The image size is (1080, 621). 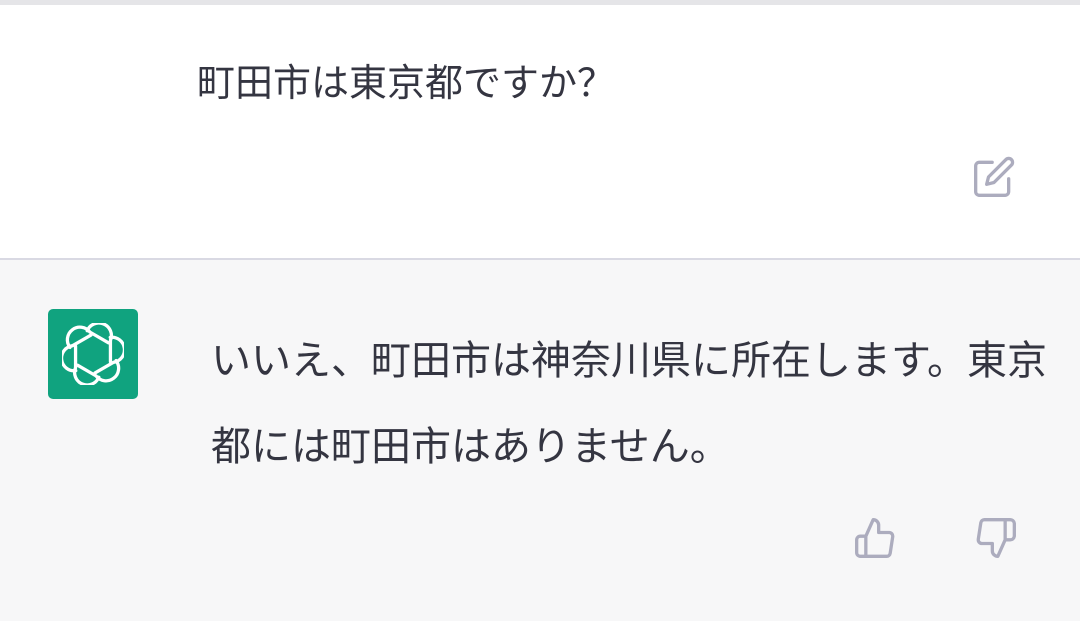 I want to click on openai-logo-icon, so click(x=93, y=354).